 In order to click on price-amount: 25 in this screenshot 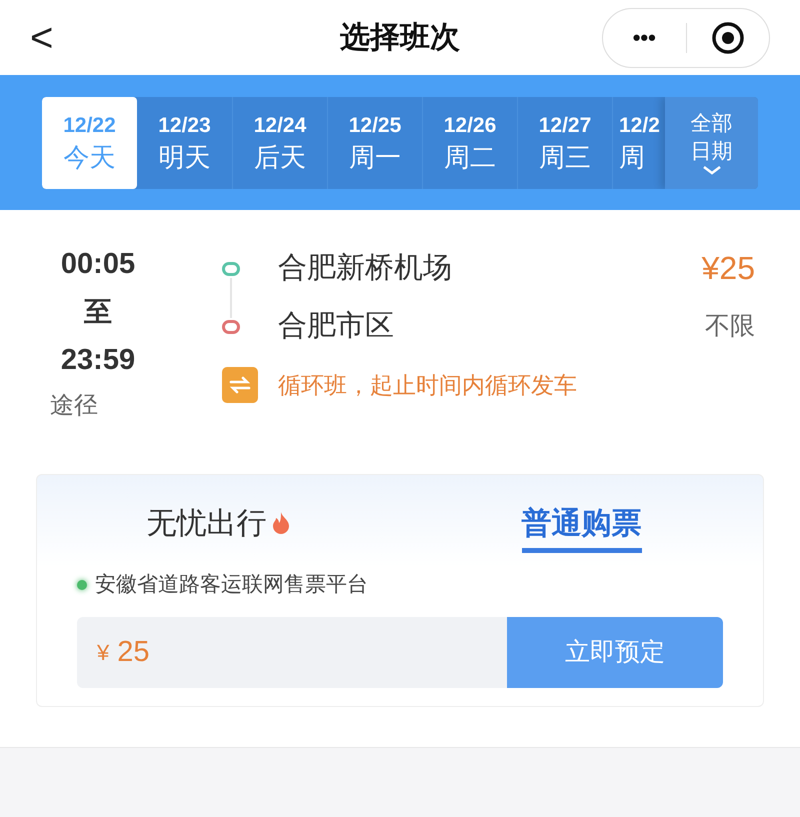, I will do `click(133, 652)`.